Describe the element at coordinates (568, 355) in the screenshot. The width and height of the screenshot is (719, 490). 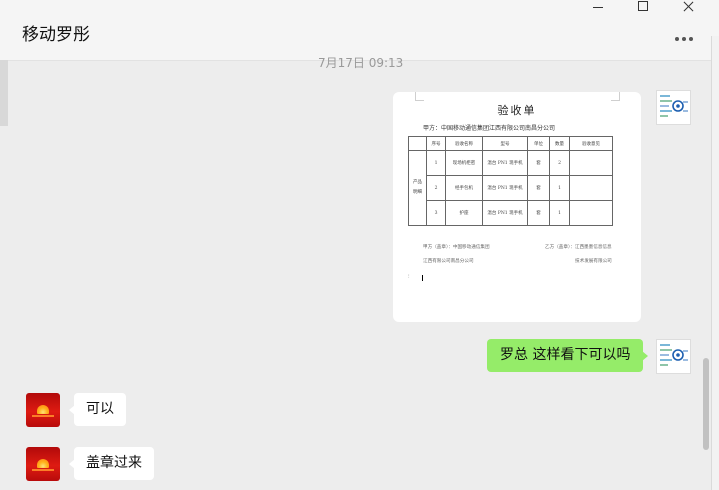
I see `message-bubble-sent: 罗总 这样看下可以吗` at that location.